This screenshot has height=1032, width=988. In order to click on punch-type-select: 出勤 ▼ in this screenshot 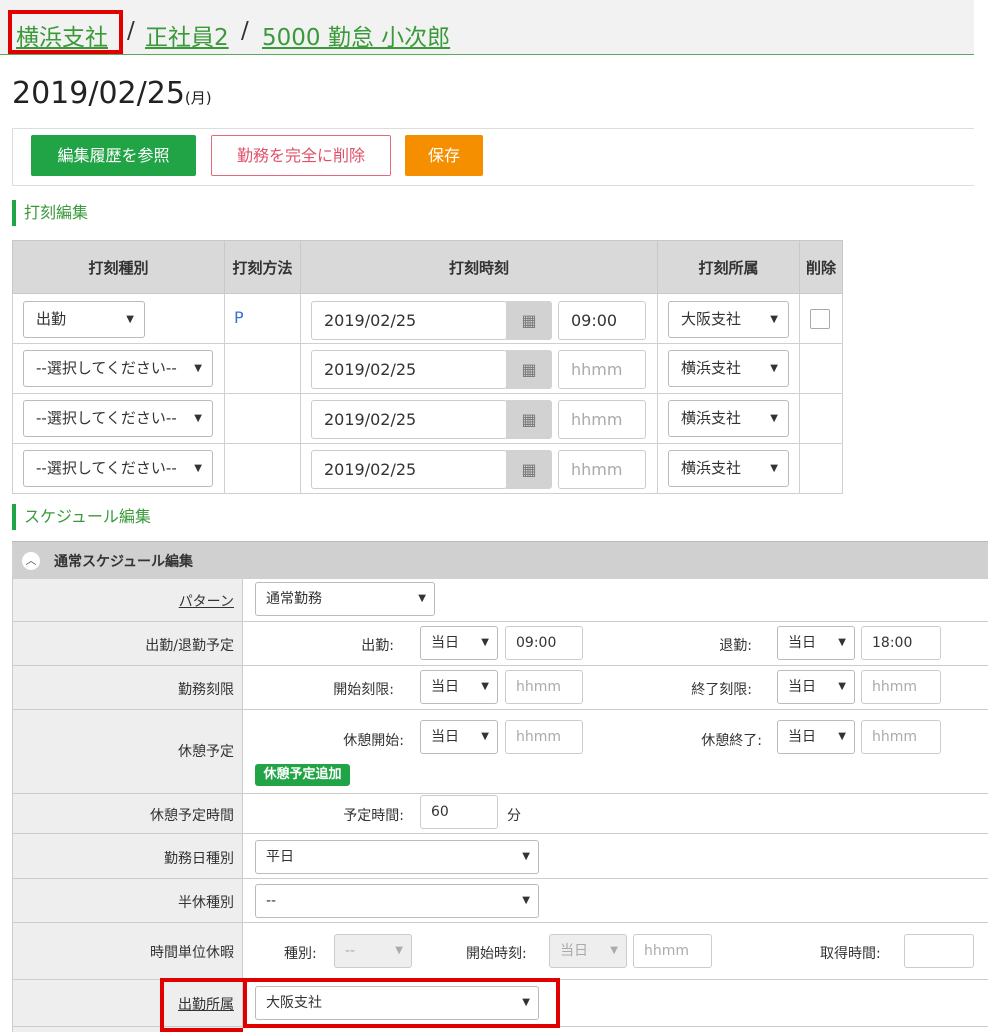, I will do `click(84, 319)`.